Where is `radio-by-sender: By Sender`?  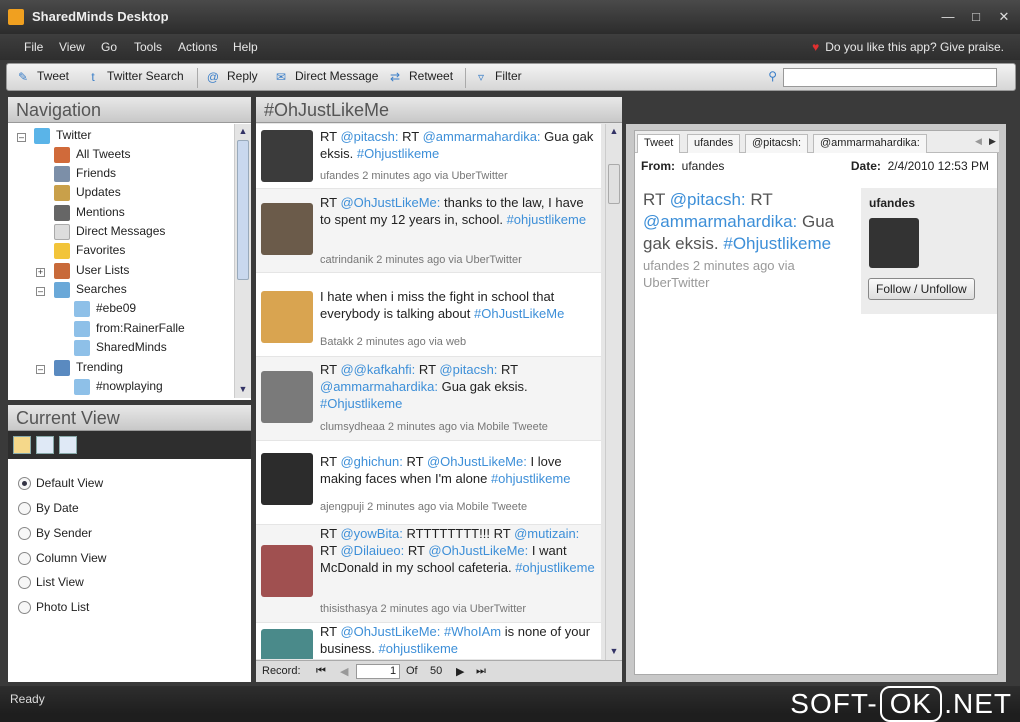
radio-by-sender: By Sender is located at coordinates (55, 533).